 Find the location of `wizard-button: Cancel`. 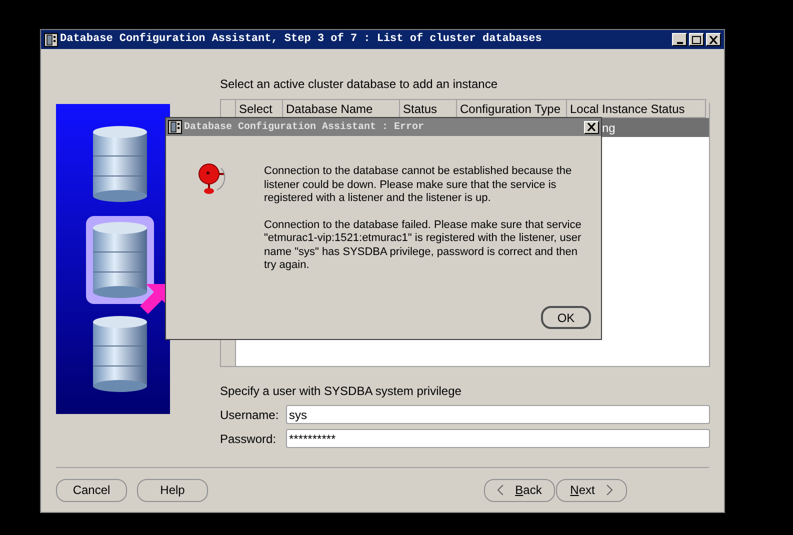

wizard-button: Cancel is located at coordinates (91, 490).